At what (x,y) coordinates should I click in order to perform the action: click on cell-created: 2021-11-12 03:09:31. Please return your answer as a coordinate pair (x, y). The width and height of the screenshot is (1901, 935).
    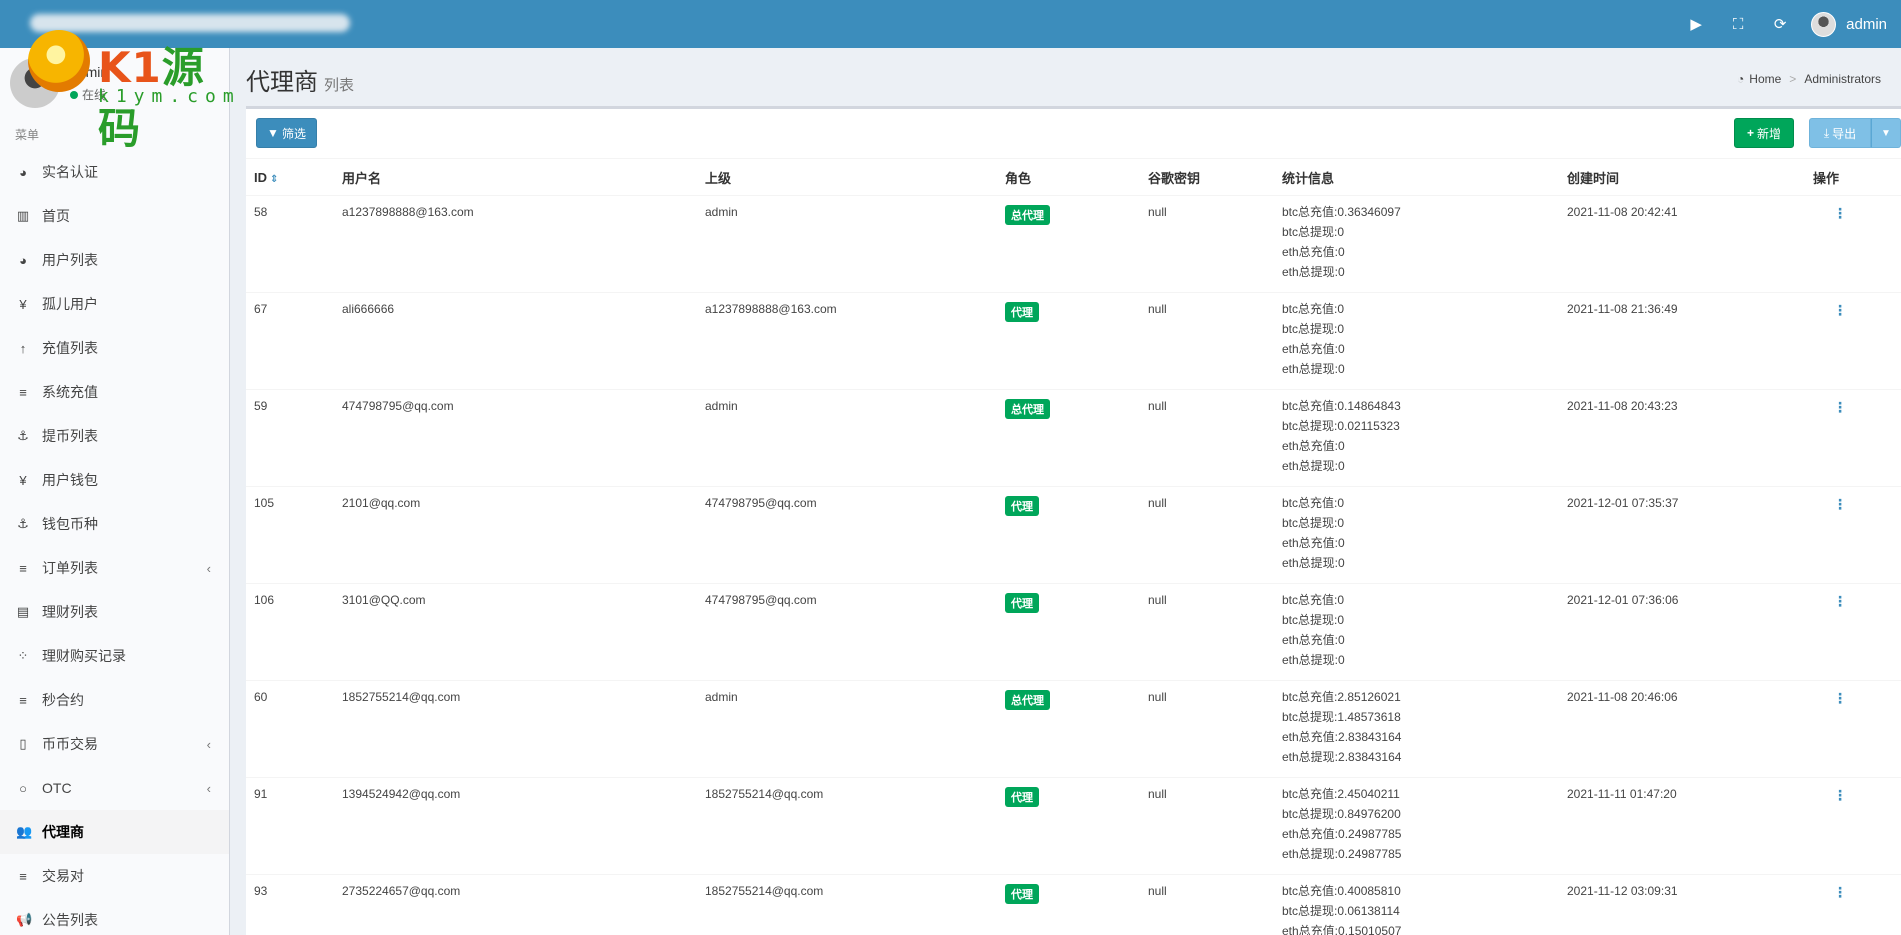
    Looking at the image, I should click on (1682, 904).